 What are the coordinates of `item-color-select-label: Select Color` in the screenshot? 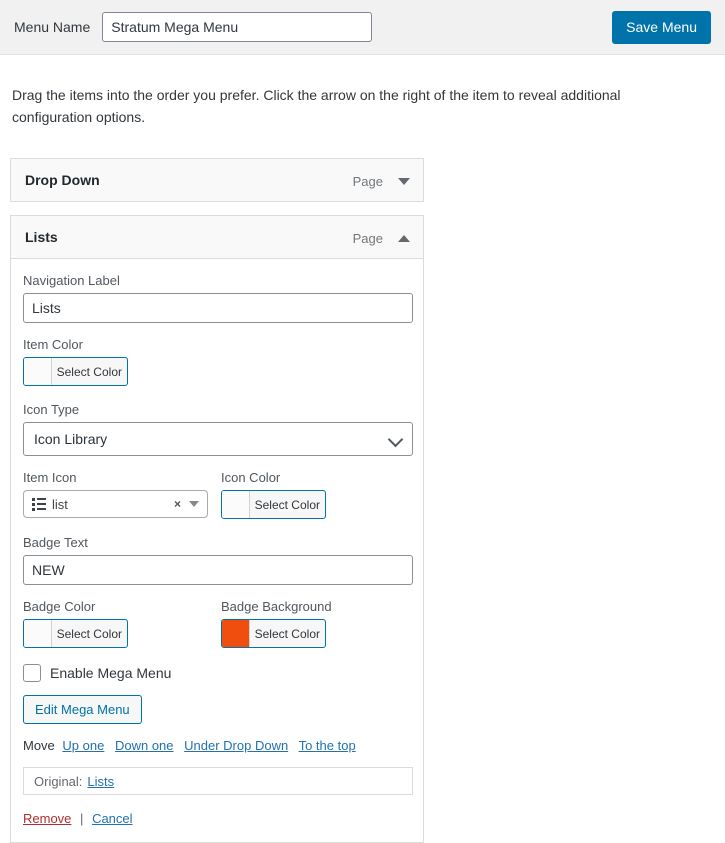 It's located at (89, 371).